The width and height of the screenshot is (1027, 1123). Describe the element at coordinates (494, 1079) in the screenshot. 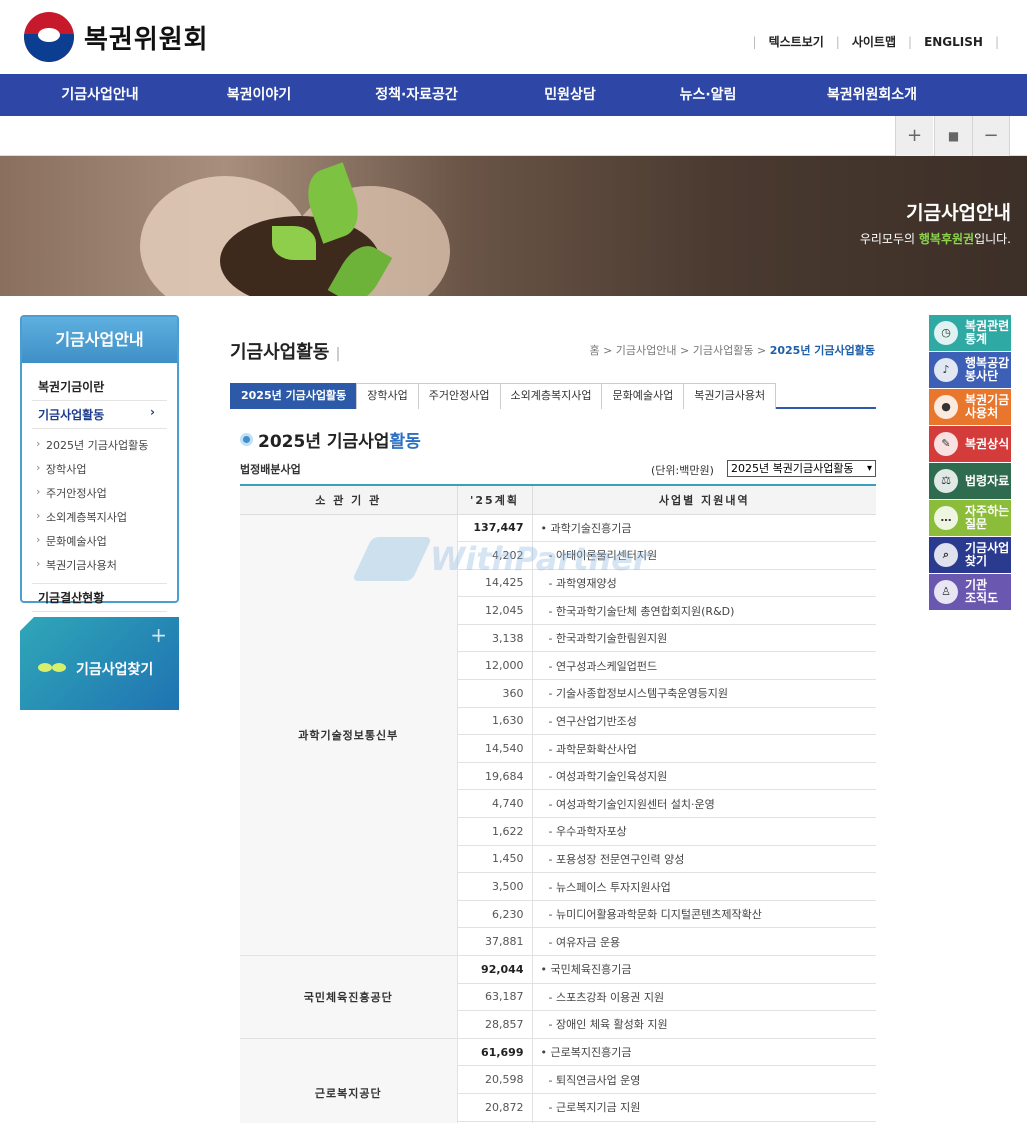

I see `amount-cell: 20,598` at that location.